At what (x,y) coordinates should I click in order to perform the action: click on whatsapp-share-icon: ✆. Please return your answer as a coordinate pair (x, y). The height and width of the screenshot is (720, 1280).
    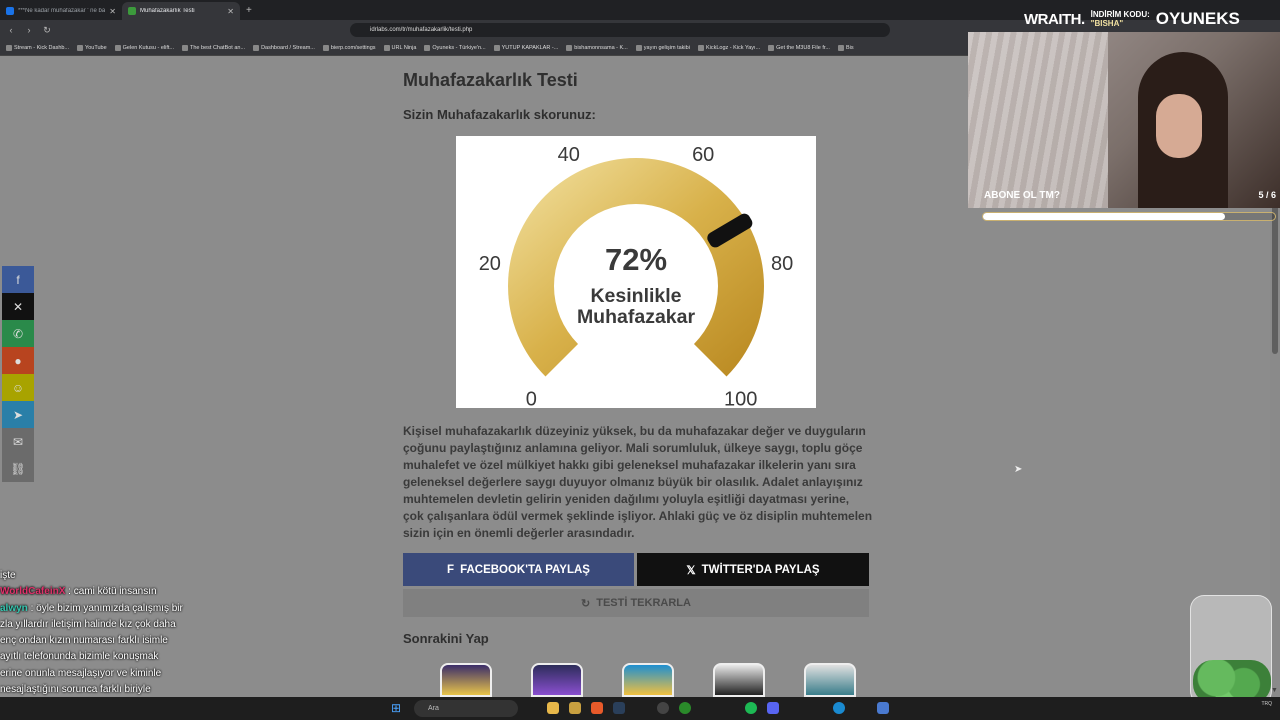
    Looking at the image, I should click on (18, 333).